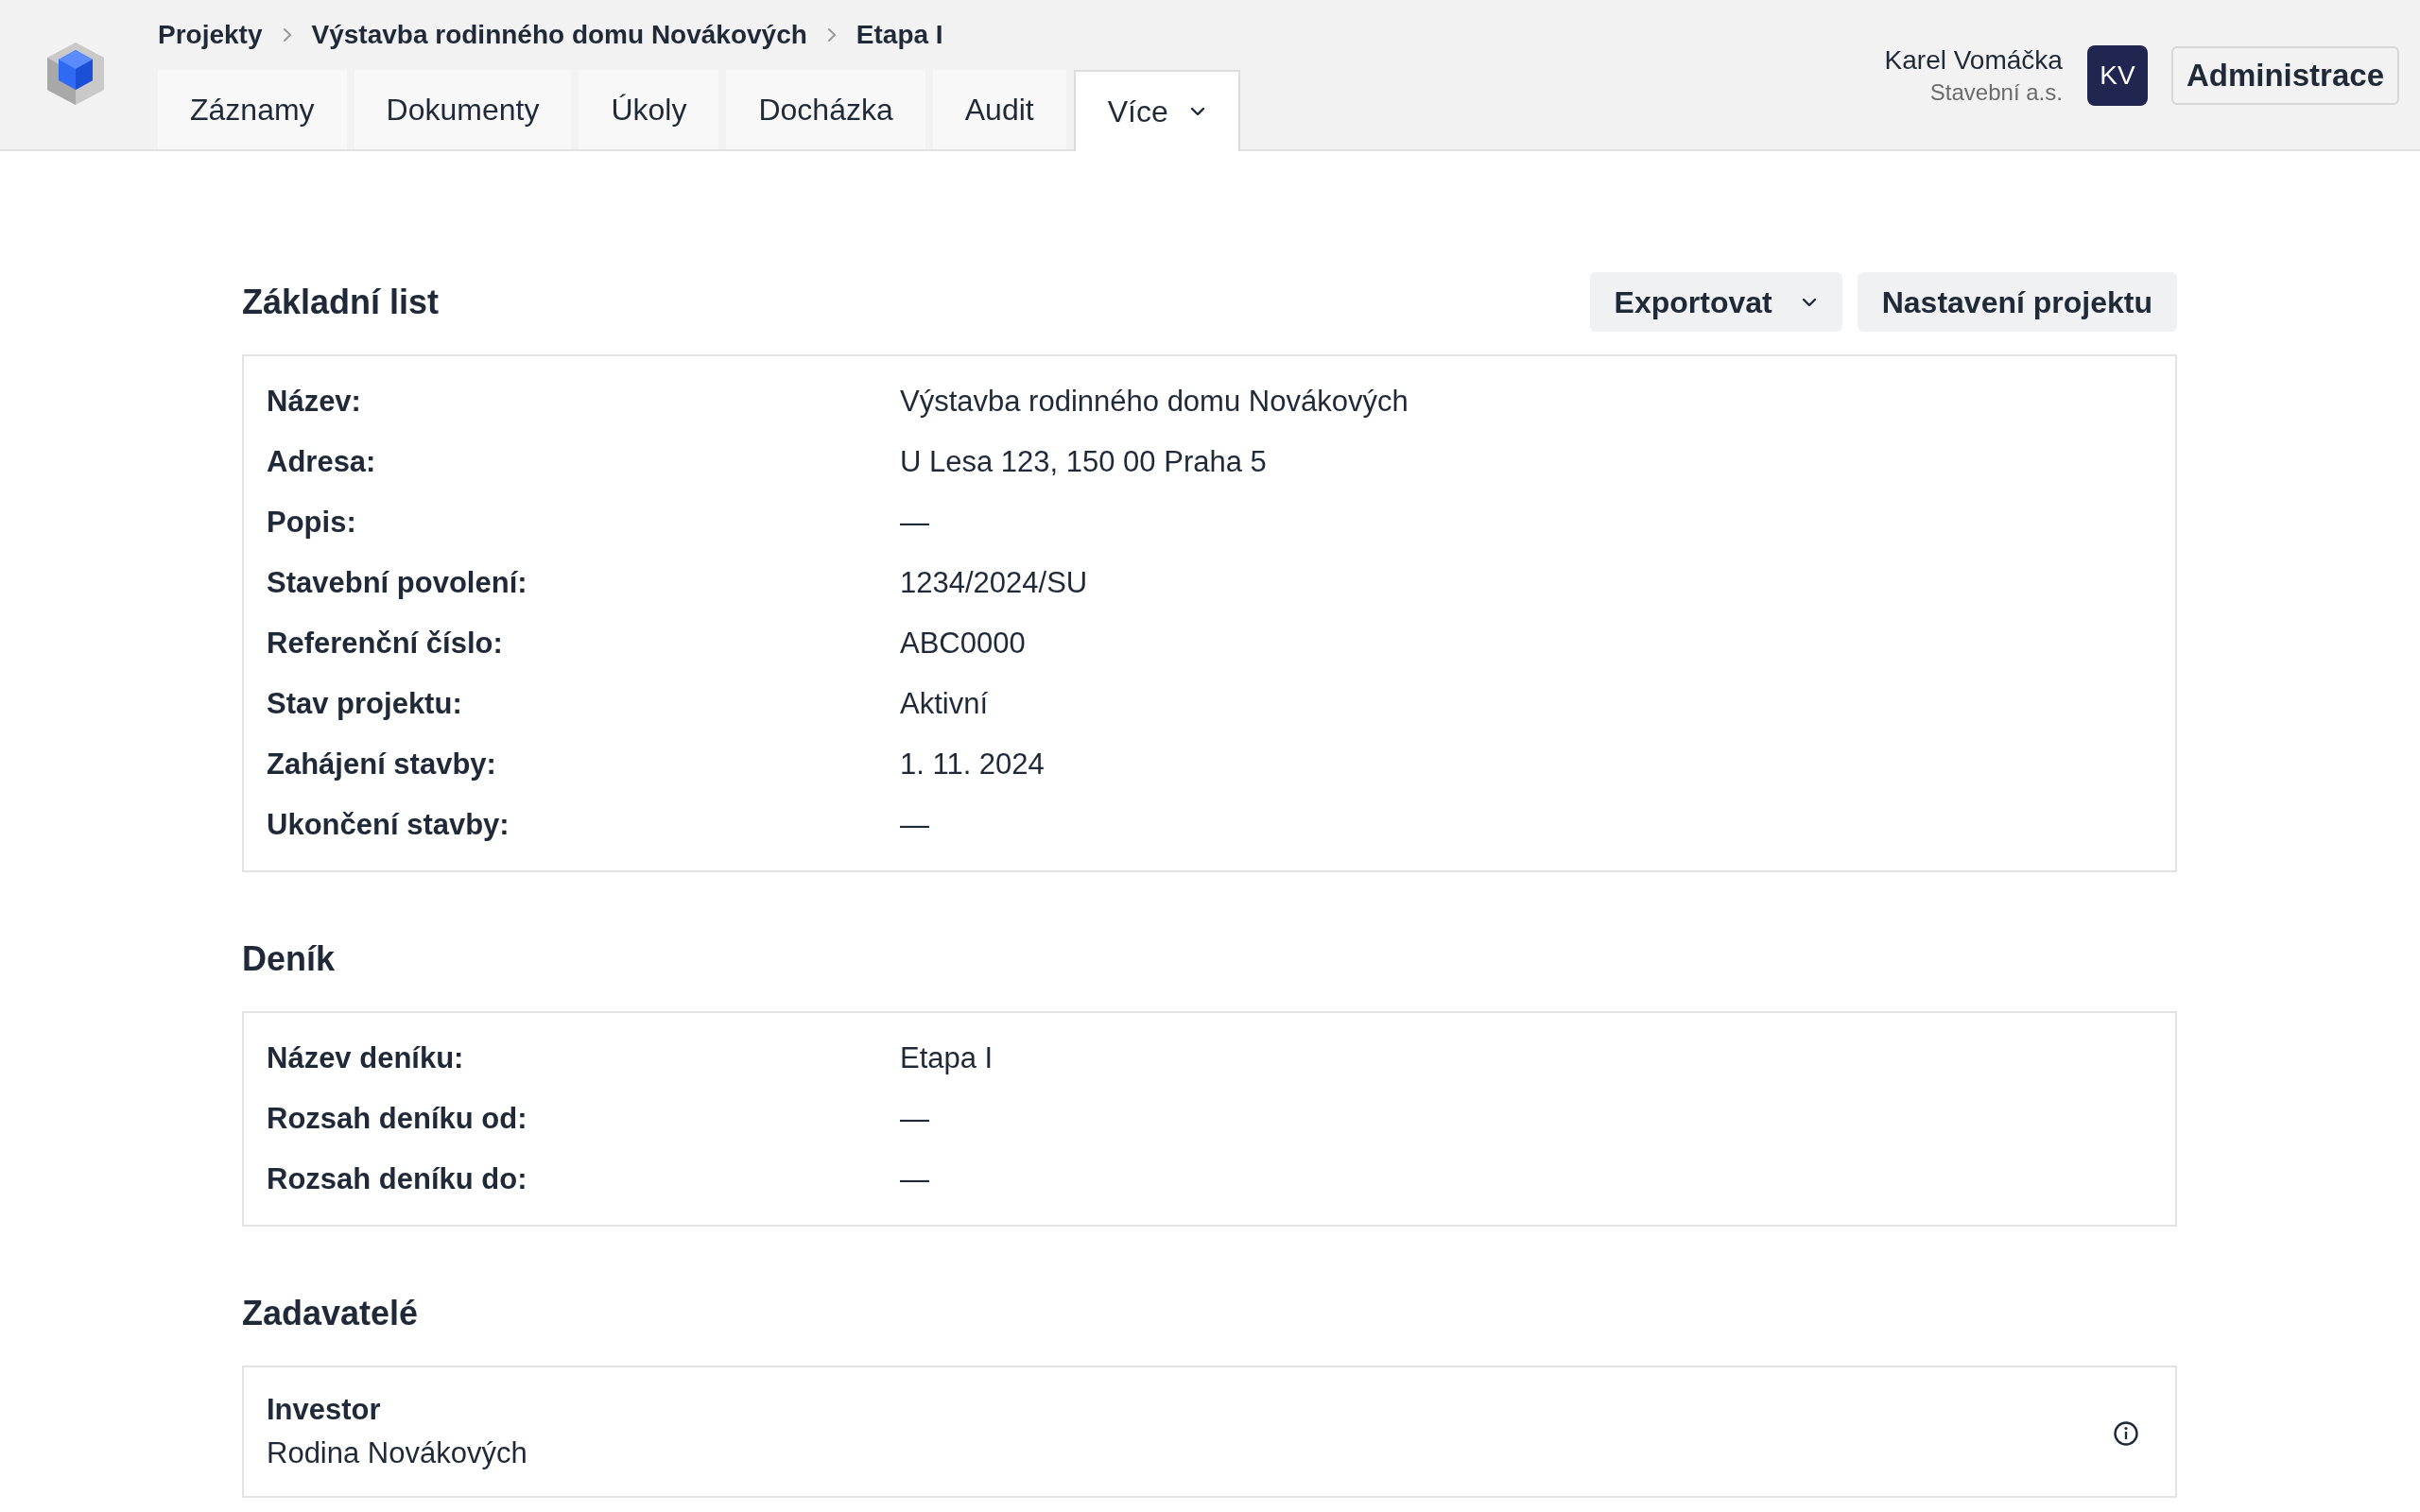  I want to click on field-label: Ukončení stavby:, so click(389, 824).